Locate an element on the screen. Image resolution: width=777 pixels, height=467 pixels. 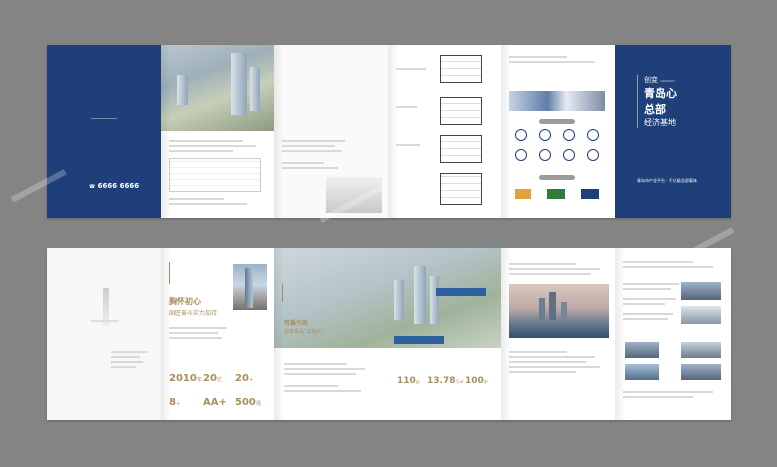
icon-row is located at coordinates (557, 155).